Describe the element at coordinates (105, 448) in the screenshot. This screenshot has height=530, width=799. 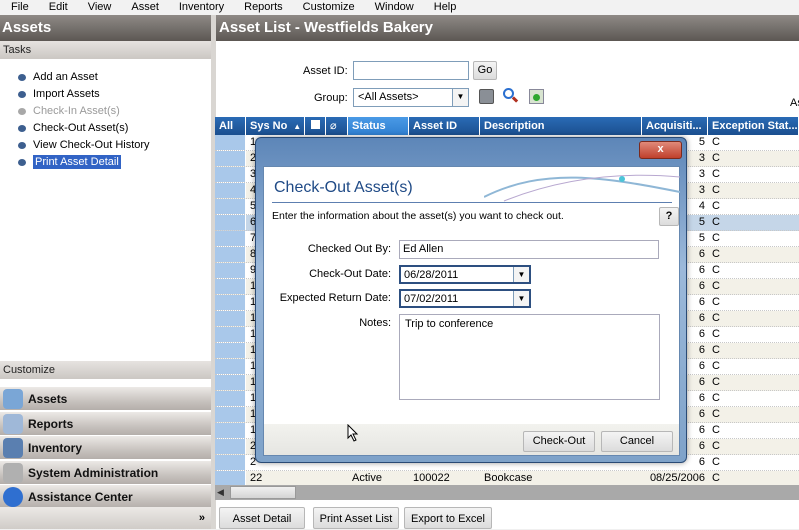
I see `nav-inventory: Inventory` at that location.